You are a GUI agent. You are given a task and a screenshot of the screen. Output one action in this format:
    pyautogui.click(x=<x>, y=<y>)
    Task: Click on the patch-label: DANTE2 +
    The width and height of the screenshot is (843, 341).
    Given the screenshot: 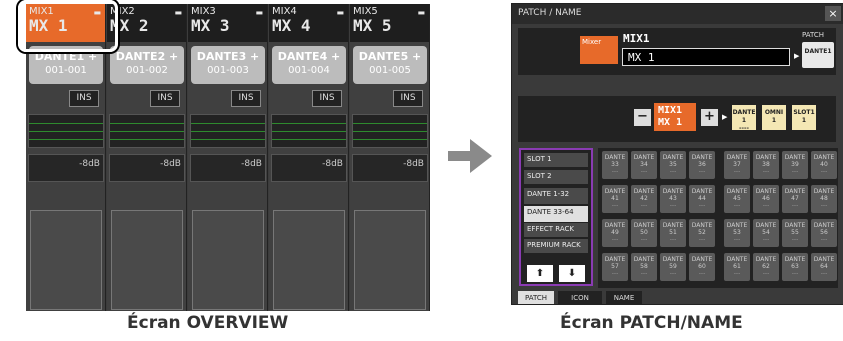 What is the action you would take?
    pyautogui.click(x=147, y=56)
    